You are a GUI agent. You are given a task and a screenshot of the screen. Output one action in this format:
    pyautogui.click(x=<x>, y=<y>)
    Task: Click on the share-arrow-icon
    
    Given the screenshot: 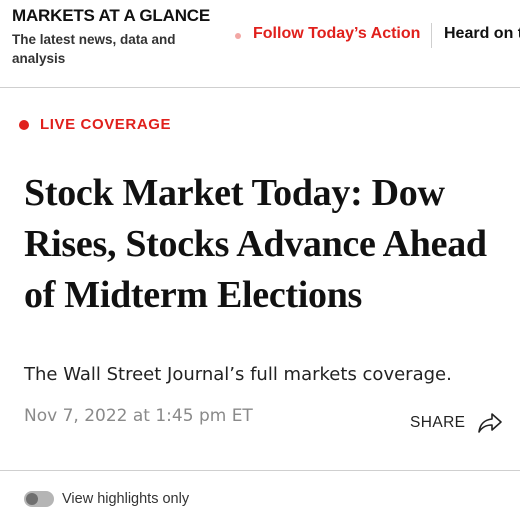 What is the action you would take?
    pyautogui.click(x=490, y=423)
    